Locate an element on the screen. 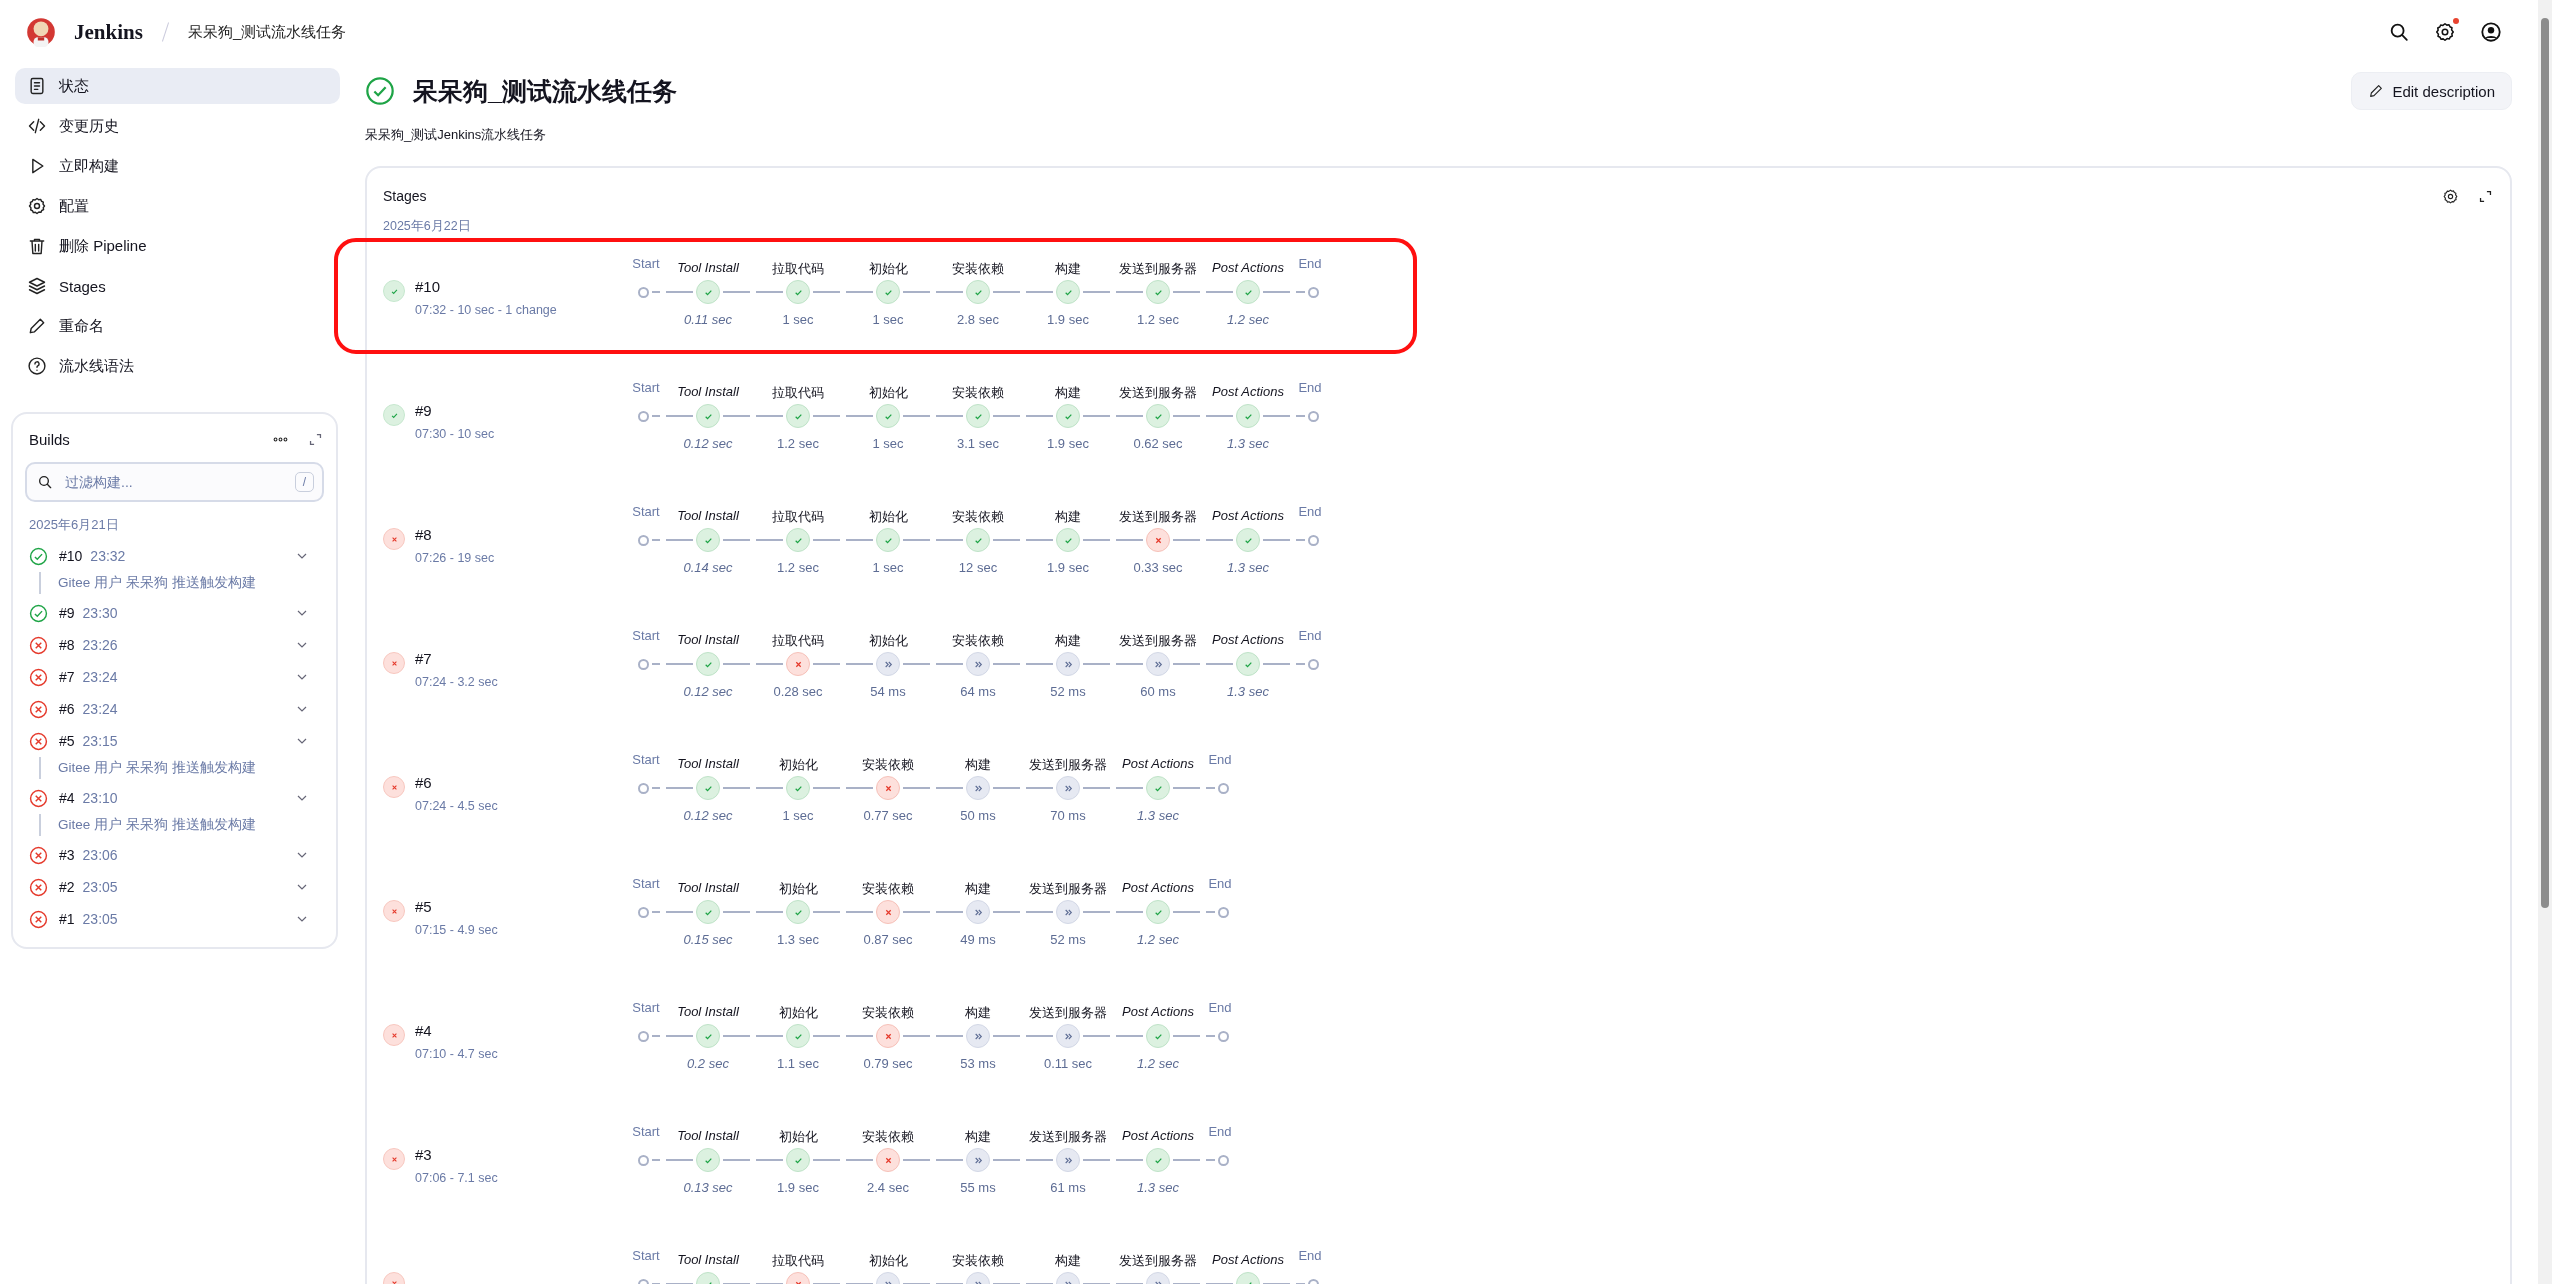  build-time: 23:32 is located at coordinates (108, 556).